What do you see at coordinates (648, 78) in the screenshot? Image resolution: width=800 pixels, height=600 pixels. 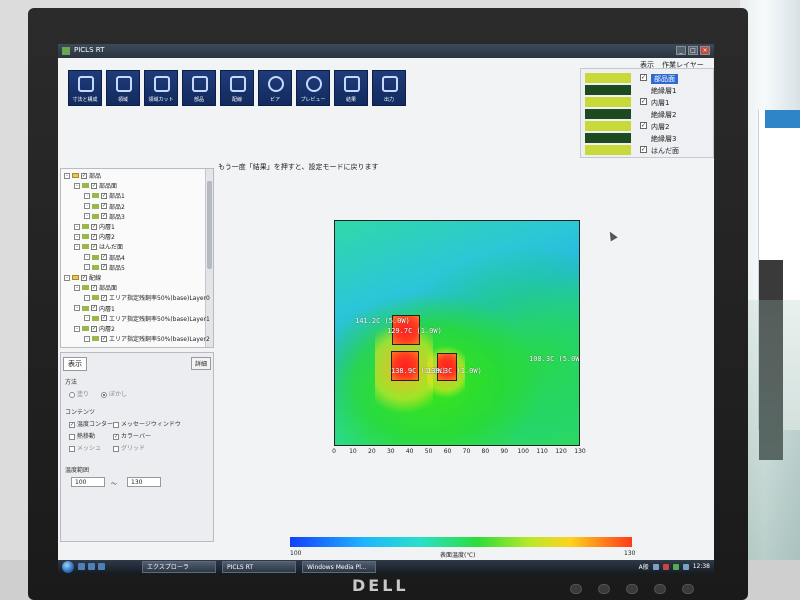 I see `layer-row: ✓ 部品面` at bounding box center [648, 78].